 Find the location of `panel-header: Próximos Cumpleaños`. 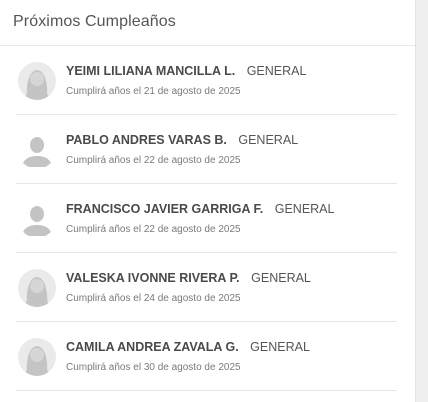

panel-header: Próximos Cumpleaños is located at coordinates (207, 23).